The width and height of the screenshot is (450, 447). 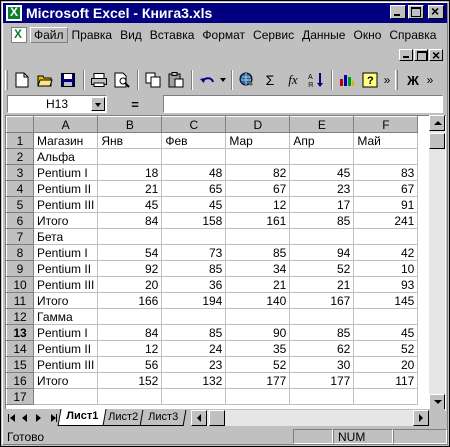 What do you see at coordinates (6, 80) in the screenshot?
I see `toolbar-grip` at bounding box center [6, 80].